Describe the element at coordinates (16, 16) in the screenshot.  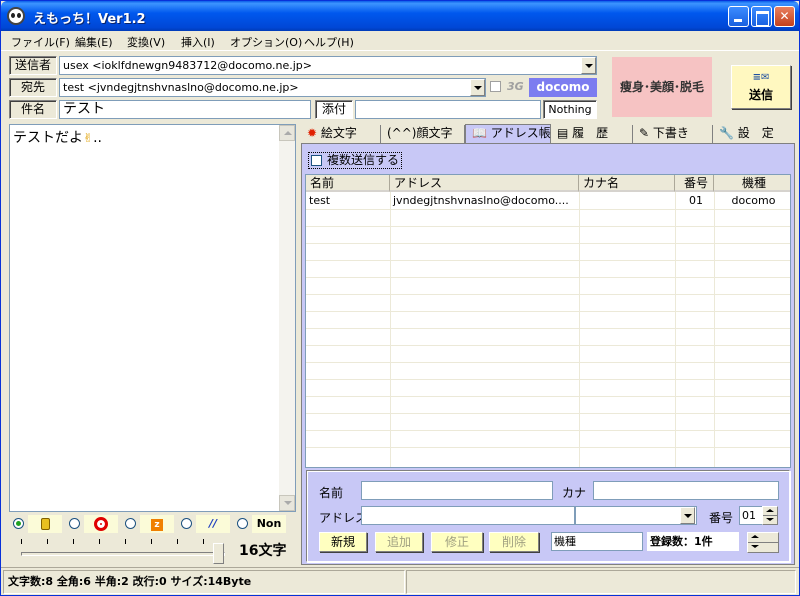
I see `app-icon` at that location.